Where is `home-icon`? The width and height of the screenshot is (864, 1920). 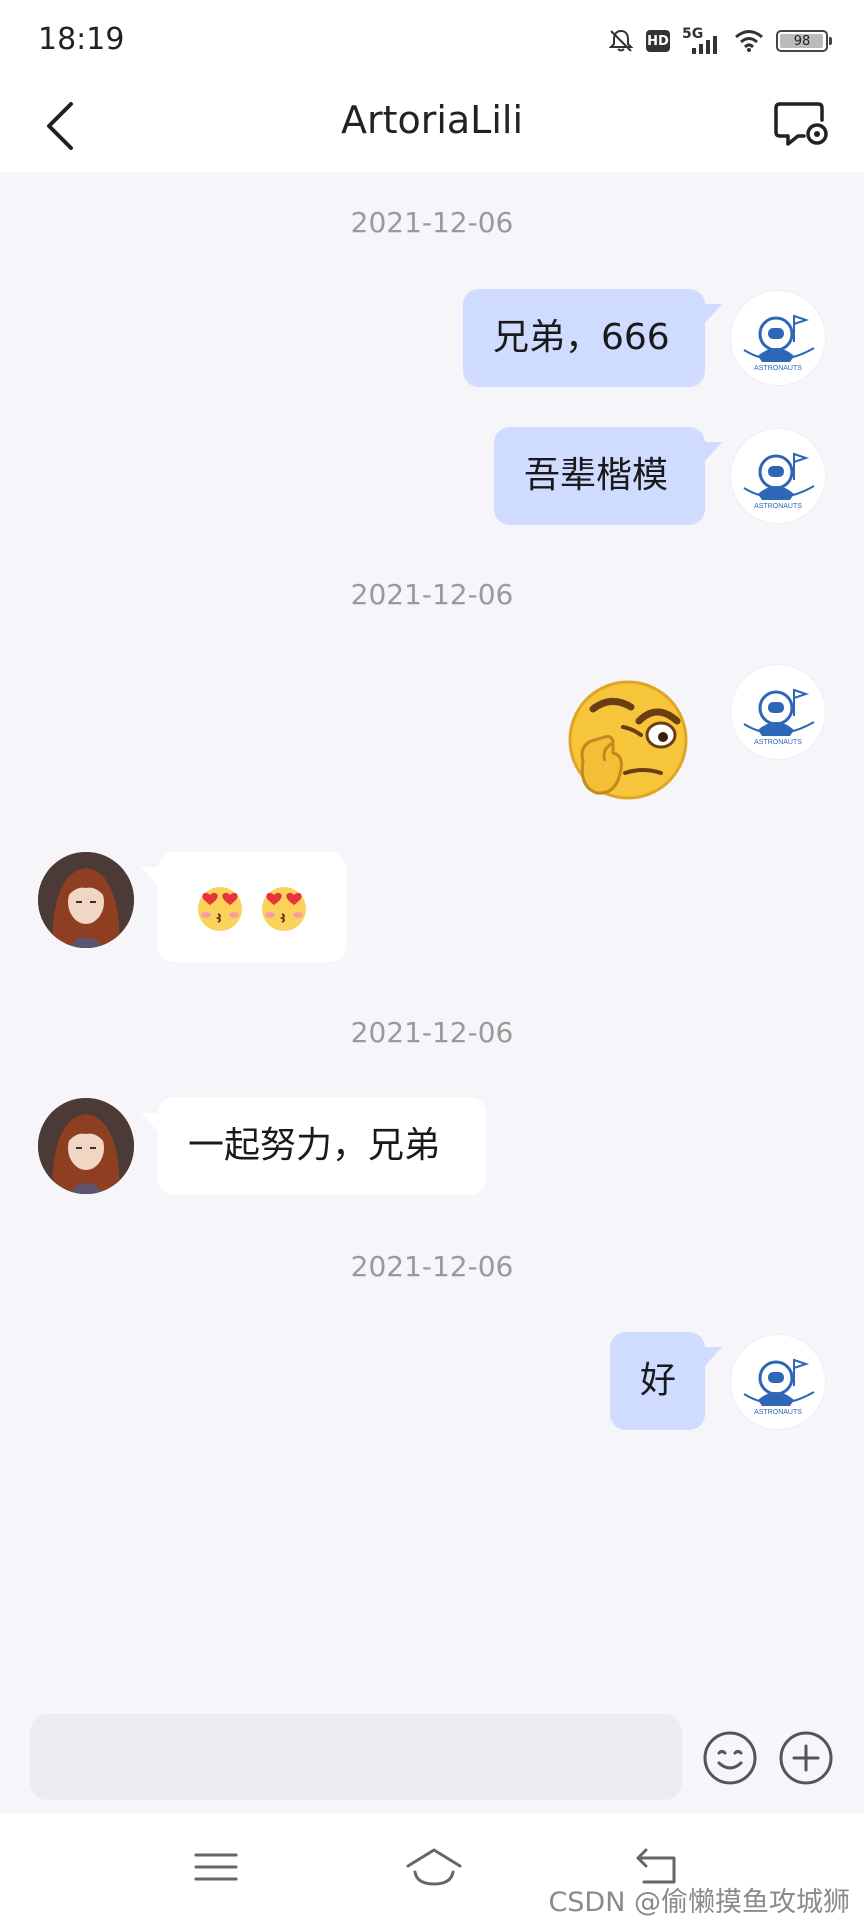 home-icon is located at coordinates (434, 1867).